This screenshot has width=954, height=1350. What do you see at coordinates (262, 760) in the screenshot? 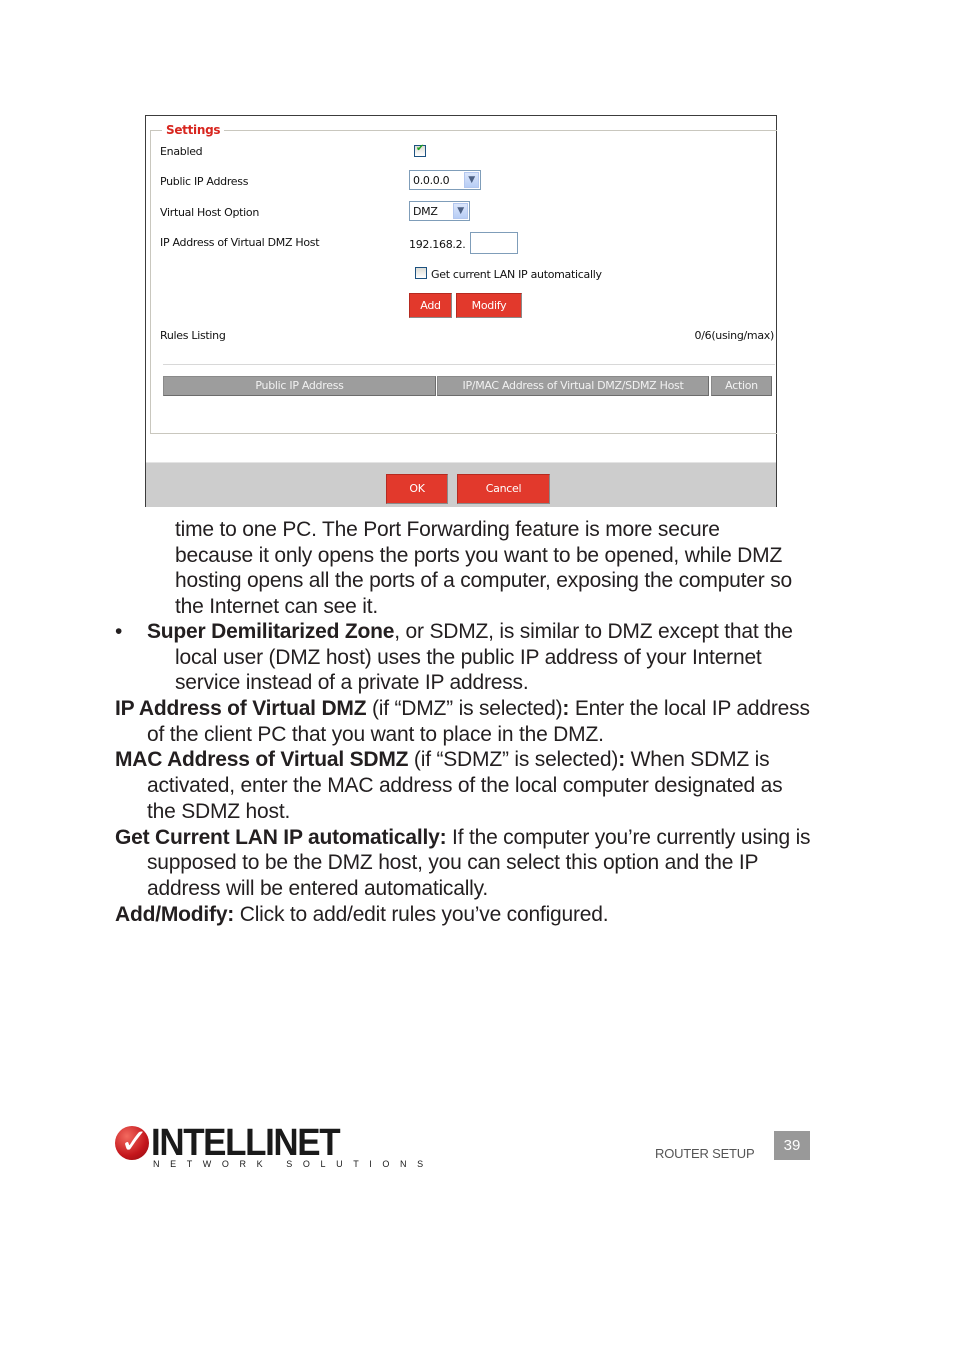
I see `definition-term: MAC Address of Virtual SDMZ` at bounding box center [262, 760].